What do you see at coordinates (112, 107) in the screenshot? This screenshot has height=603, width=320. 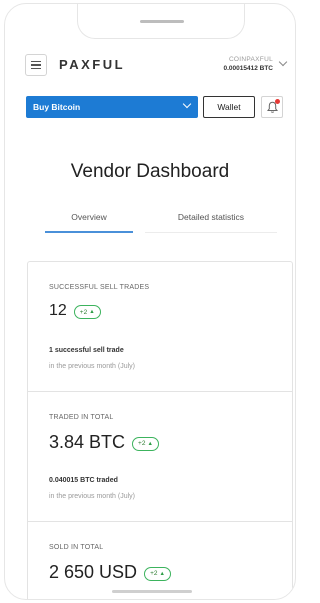 I see `buy-bitcoin-select: Buy Bitcoin` at bounding box center [112, 107].